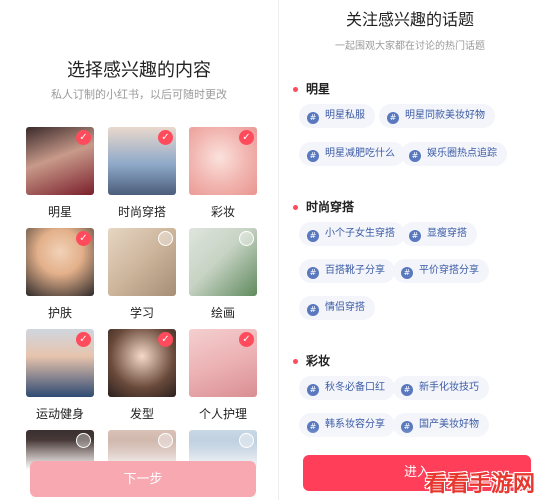  I want to click on section-header-makeup: 彩妆, so click(311, 360).